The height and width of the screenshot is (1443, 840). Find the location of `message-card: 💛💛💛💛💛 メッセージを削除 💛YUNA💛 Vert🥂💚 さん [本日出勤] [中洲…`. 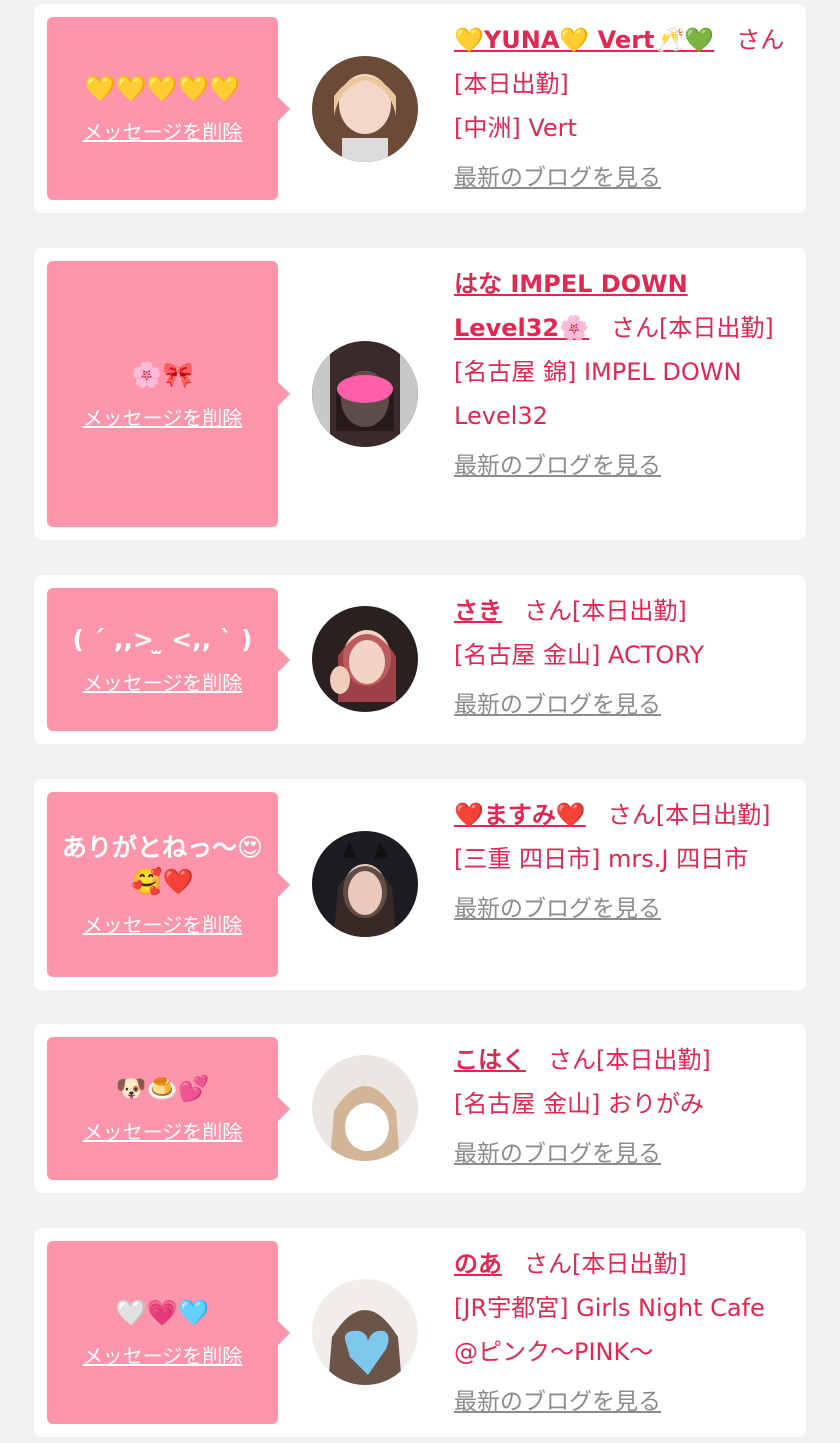

message-card: 💛💛💛💛💛 メッセージを削除 💛YUNA💛 Vert🥂💚 さん [本日出勤] [中洲… is located at coordinates (420, 108).